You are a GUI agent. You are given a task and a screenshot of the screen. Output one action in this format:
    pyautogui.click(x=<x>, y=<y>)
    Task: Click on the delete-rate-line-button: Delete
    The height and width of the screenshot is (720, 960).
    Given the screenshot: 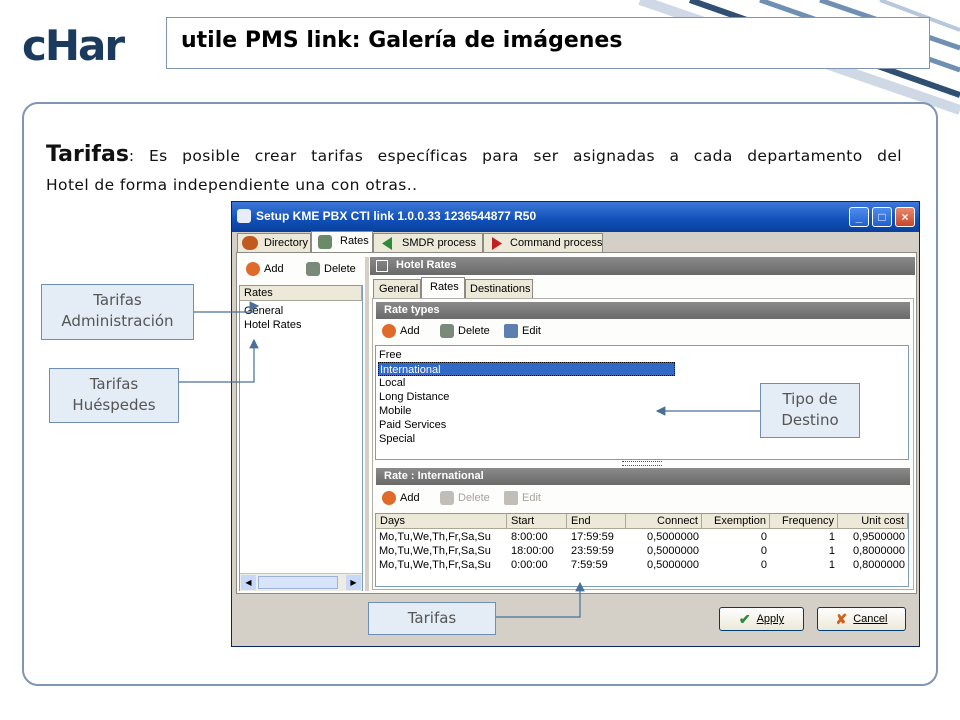 What is the action you would take?
    pyautogui.click(x=465, y=498)
    